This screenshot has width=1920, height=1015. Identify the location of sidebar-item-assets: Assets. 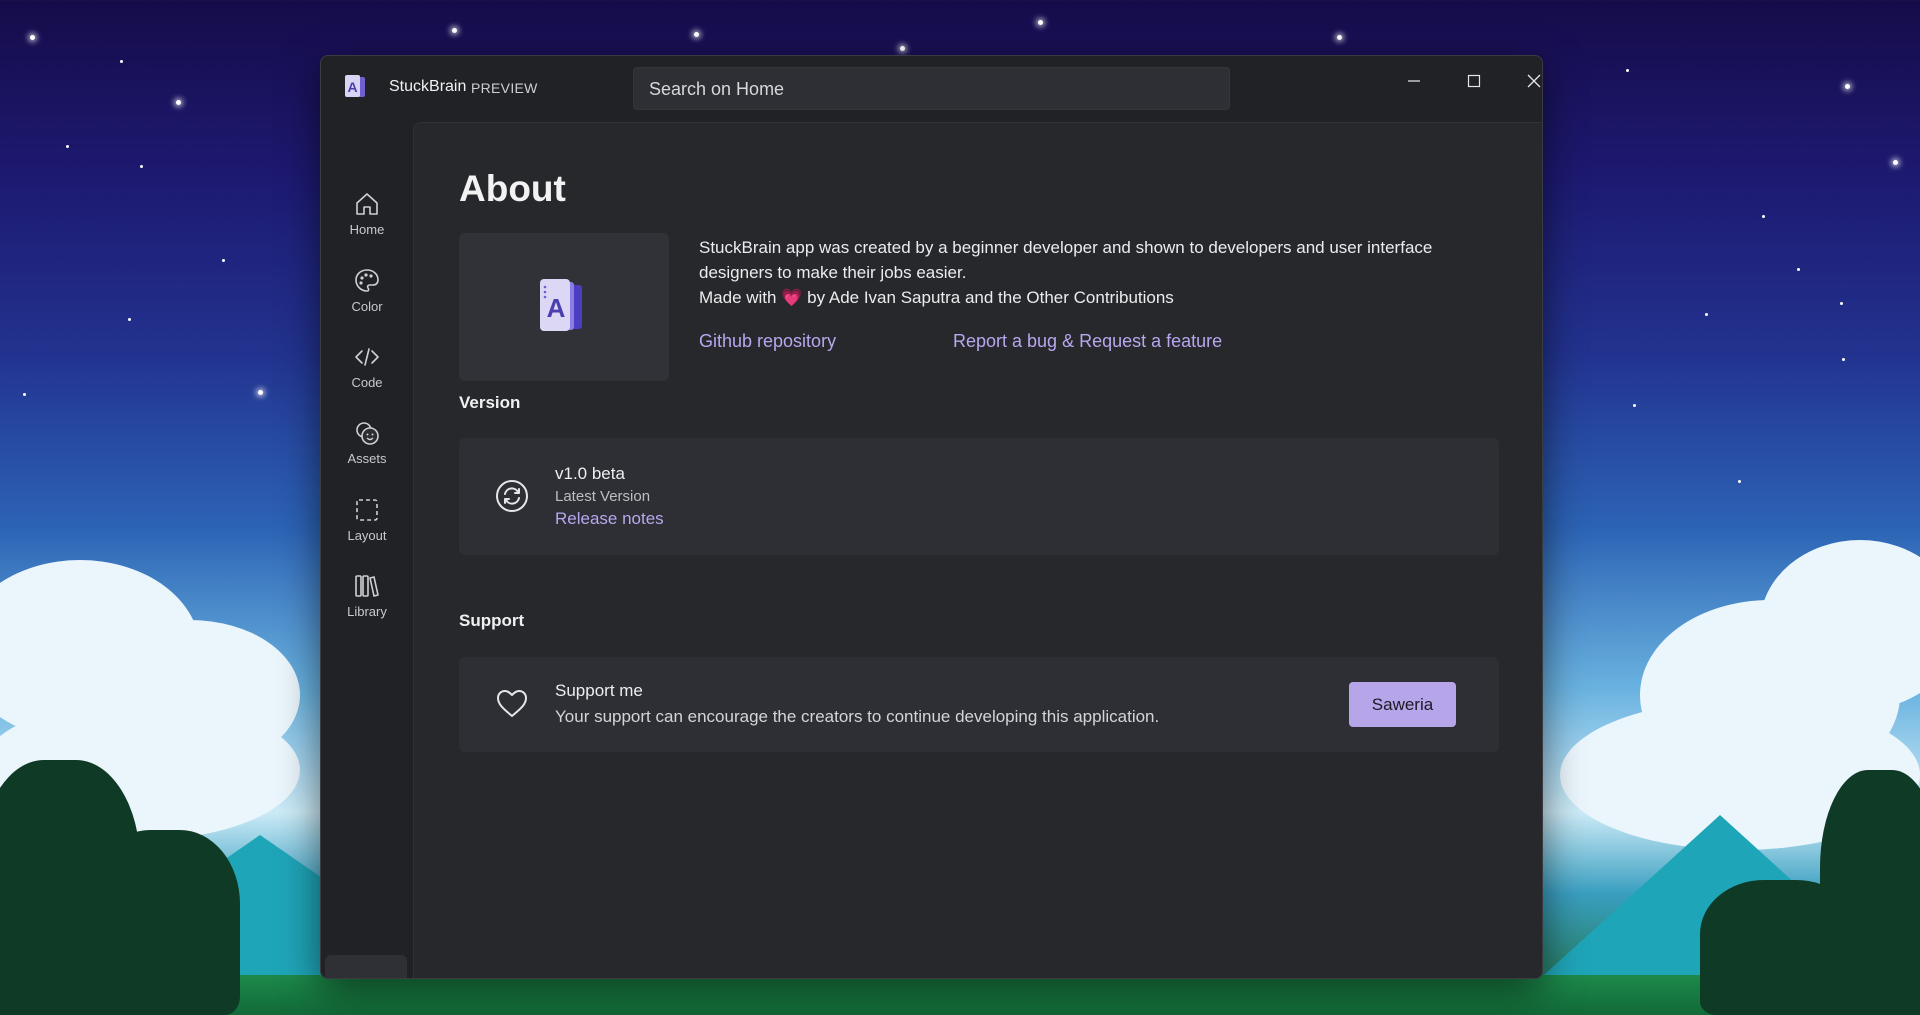
(367, 446).